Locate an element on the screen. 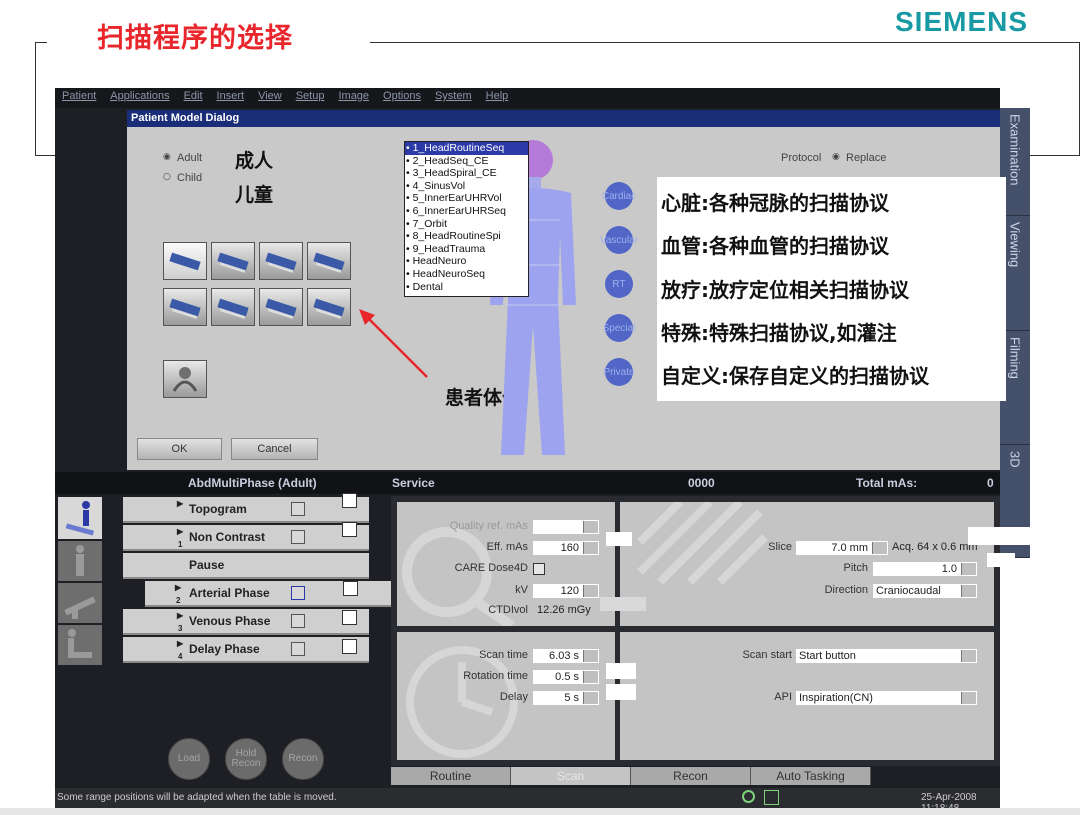 The height and width of the screenshot is (815, 1080). kv-field: 120 is located at coordinates (566, 591).